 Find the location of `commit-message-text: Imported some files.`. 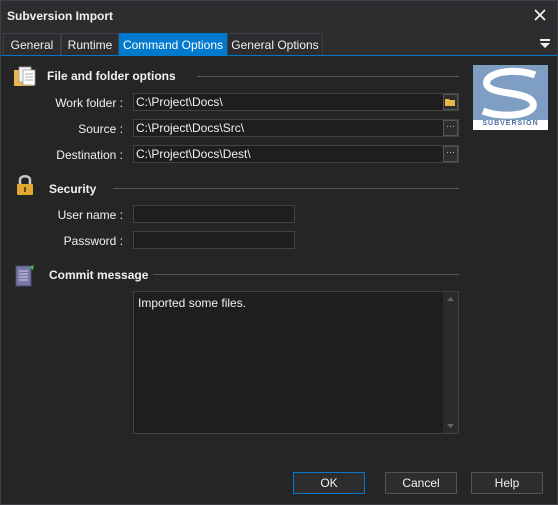

commit-message-text: Imported some files. is located at coordinates (192, 303).